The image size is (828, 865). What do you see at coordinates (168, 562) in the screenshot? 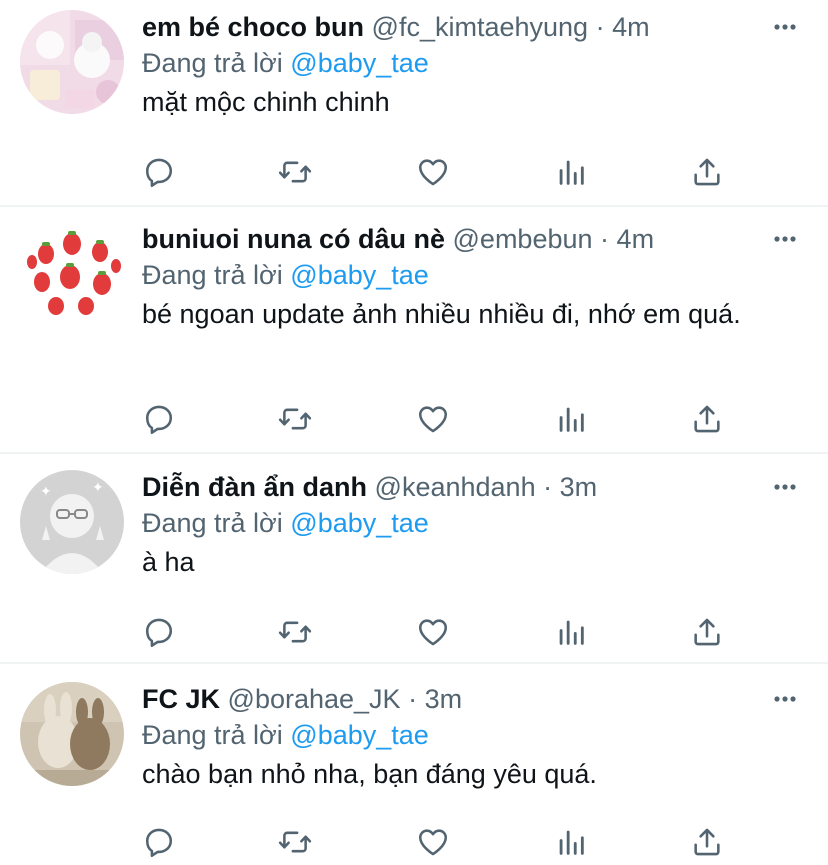
I see `tweet-text: à ha` at bounding box center [168, 562].